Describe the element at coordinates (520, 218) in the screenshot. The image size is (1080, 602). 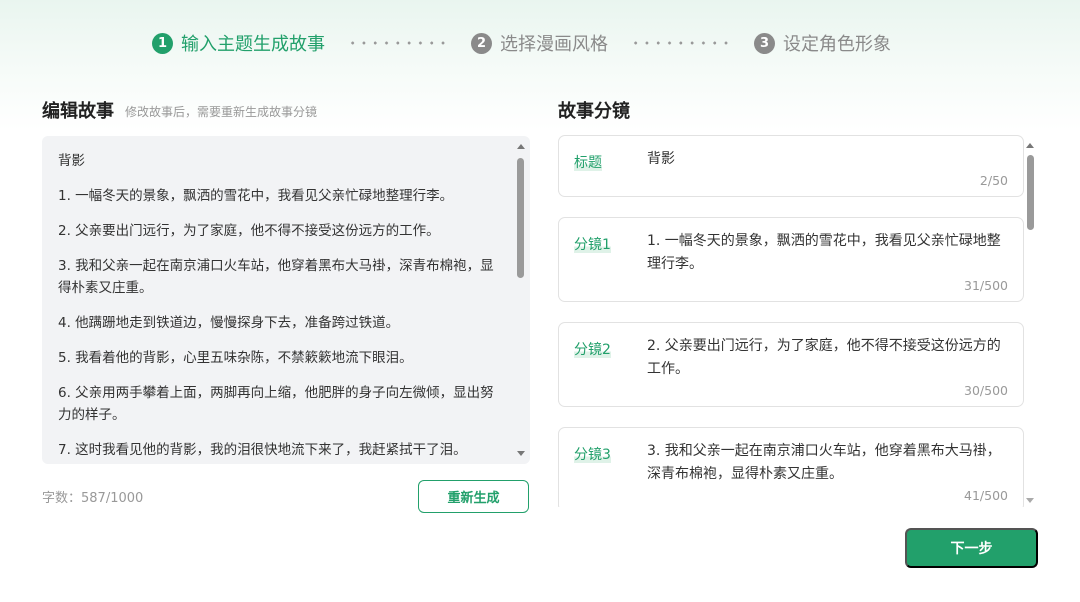
I see `editor-scrollbar` at that location.